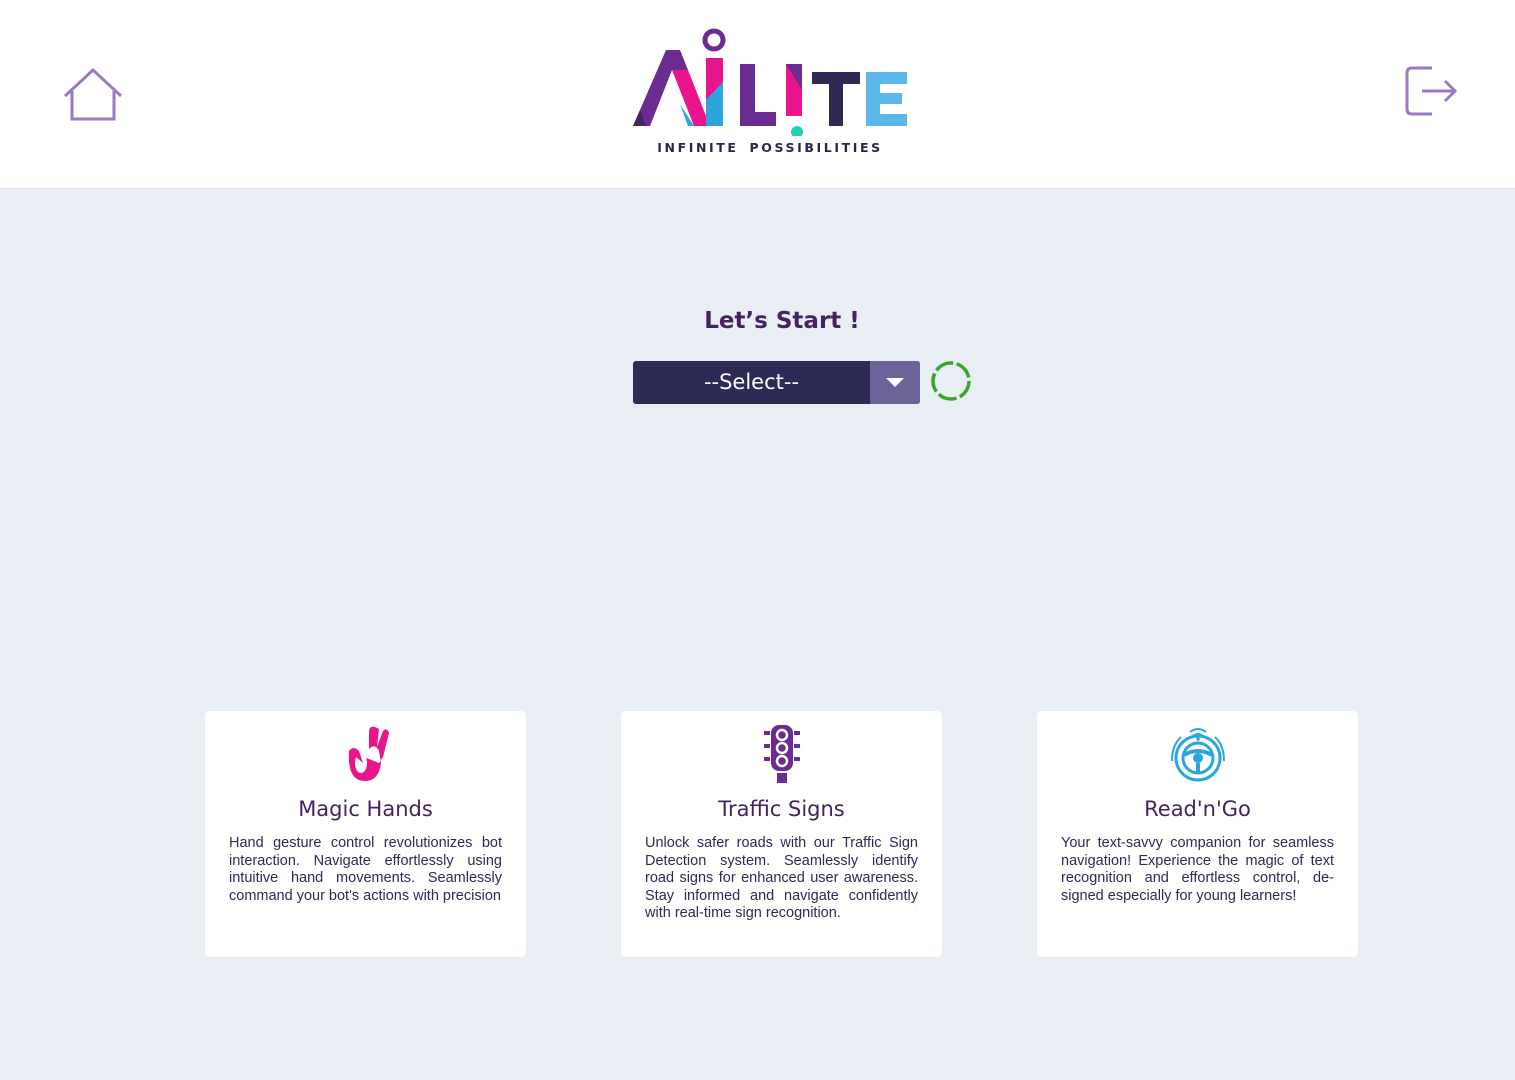 Image resolution: width=1515 pixels, height=1080 pixels. What do you see at coordinates (951, 381) in the screenshot?
I see `loading-spinner-icon` at bounding box center [951, 381].